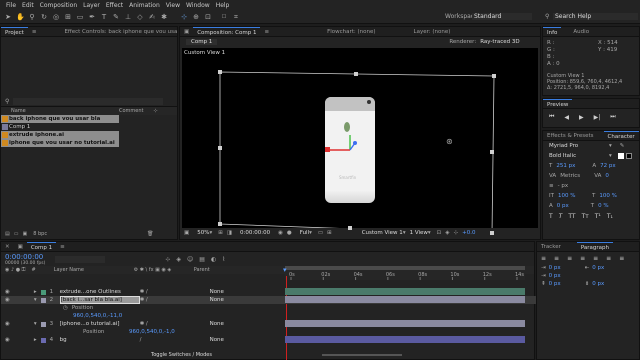  What do you see at coordinates (223, 259) in the screenshot?
I see `graph-editor-icon: ⌇` at bounding box center [223, 259].